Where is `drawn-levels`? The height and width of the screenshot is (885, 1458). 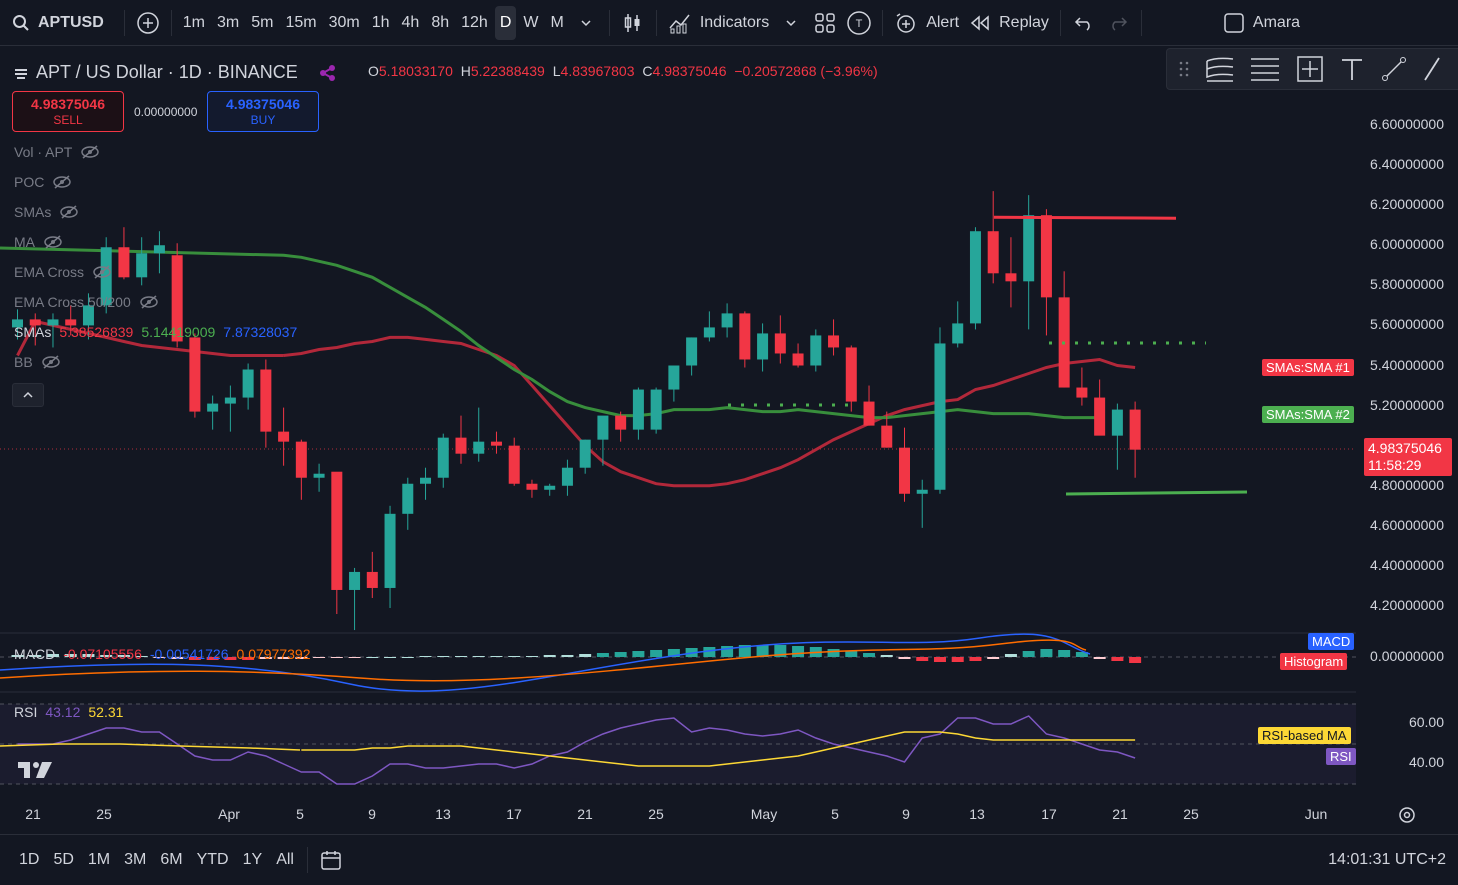 drawn-levels is located at coordinates (988, 355).